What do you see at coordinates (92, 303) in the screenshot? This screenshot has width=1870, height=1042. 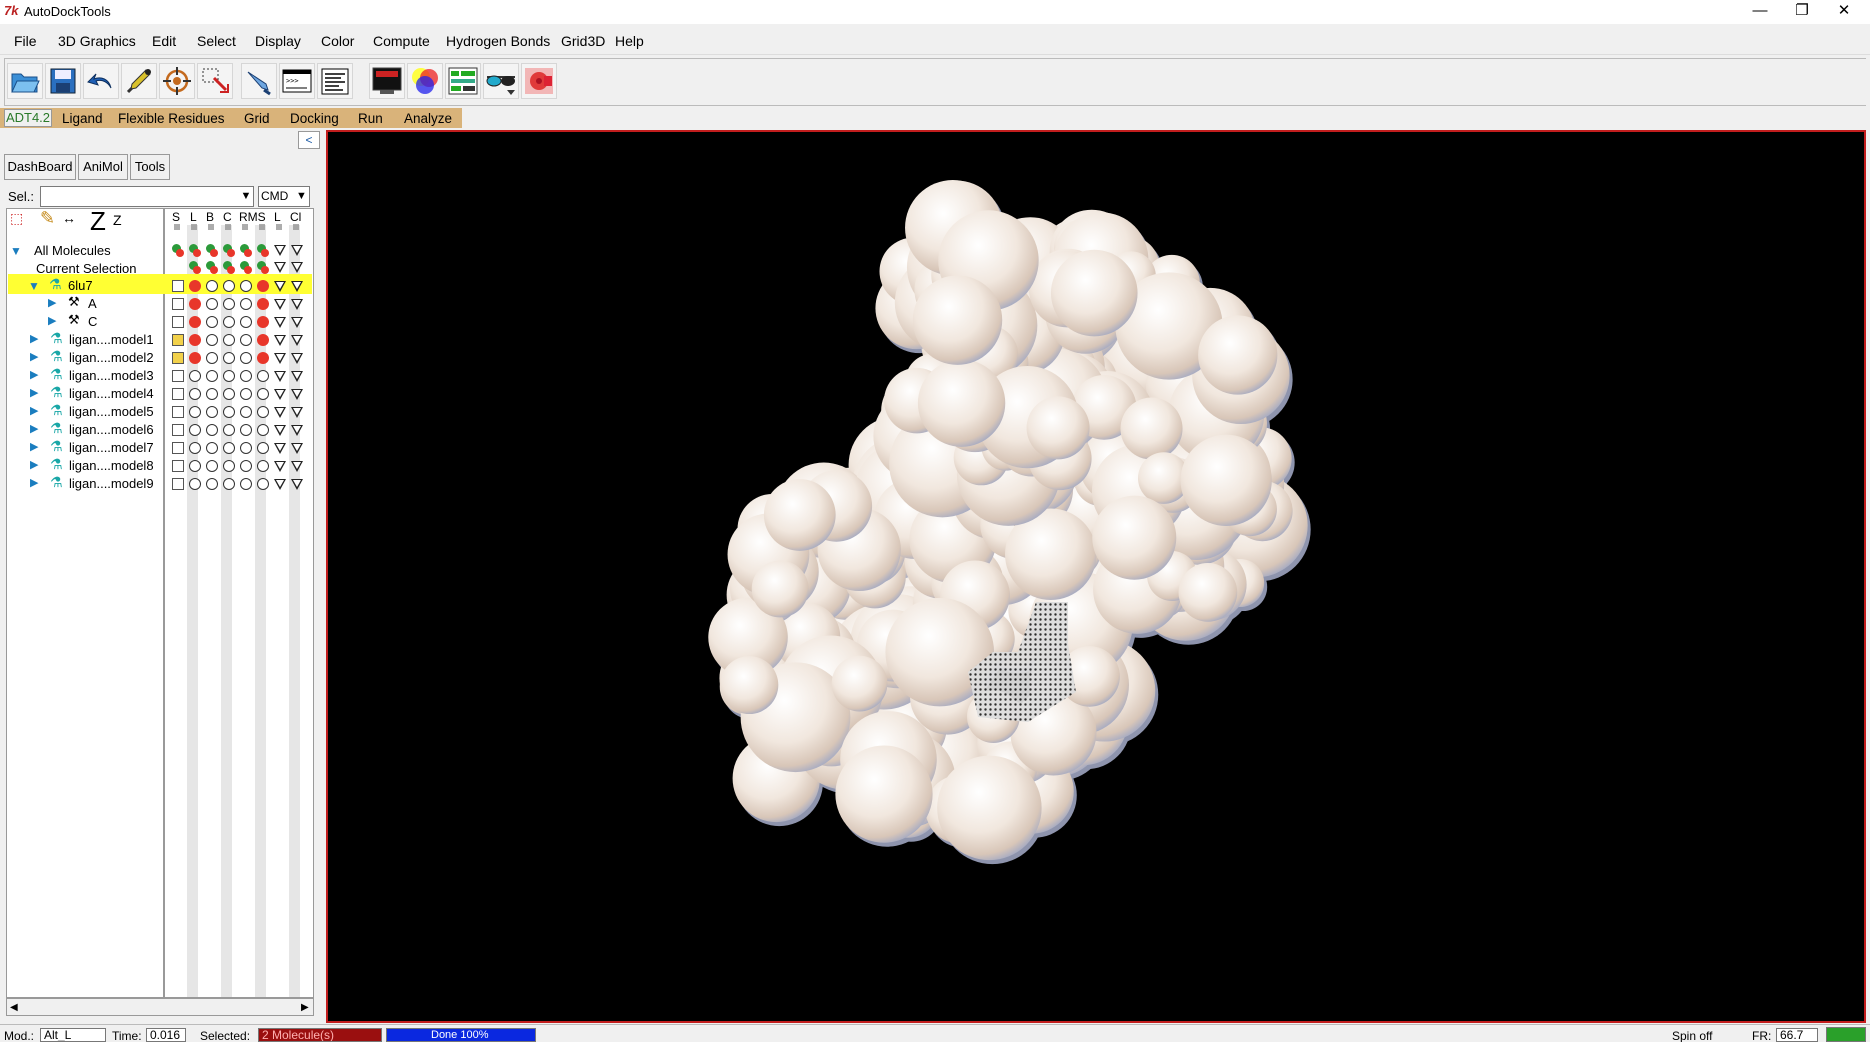 I see `tree-item-chain-a: A` at bounding box center [92, 303].